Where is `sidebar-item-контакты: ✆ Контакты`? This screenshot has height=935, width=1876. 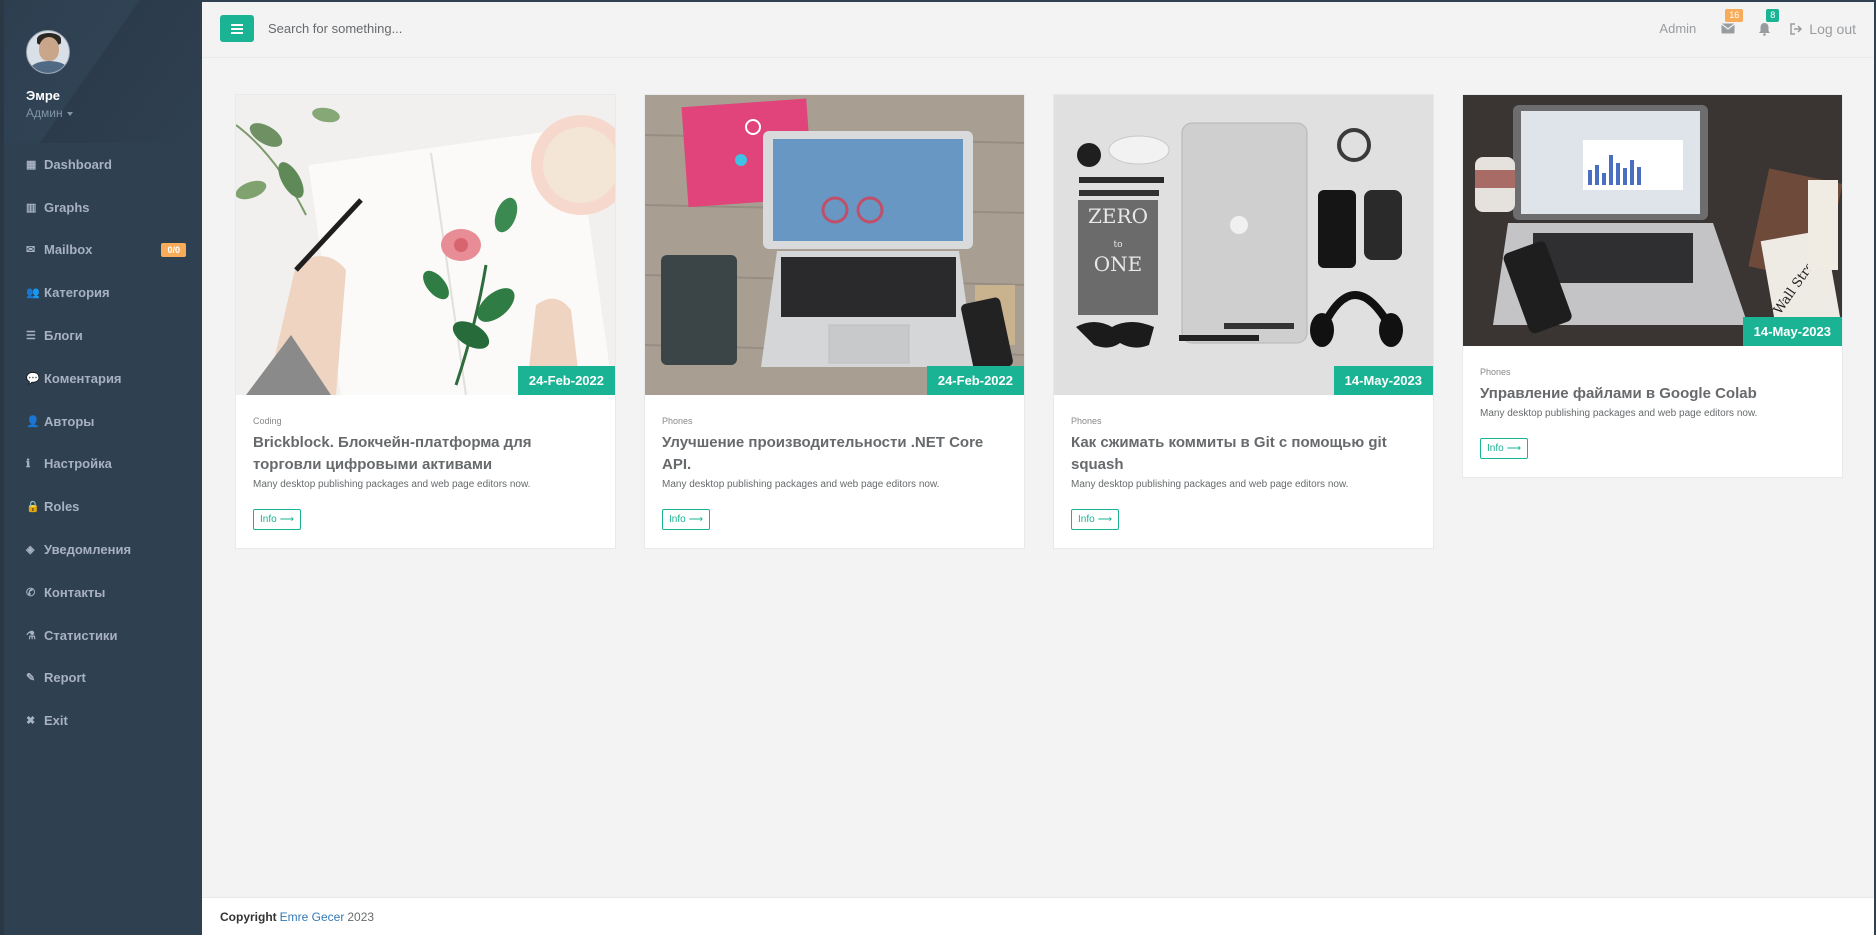 sidebar-item-контакты: ✆ Контакты is located at coordinates (103, 592).